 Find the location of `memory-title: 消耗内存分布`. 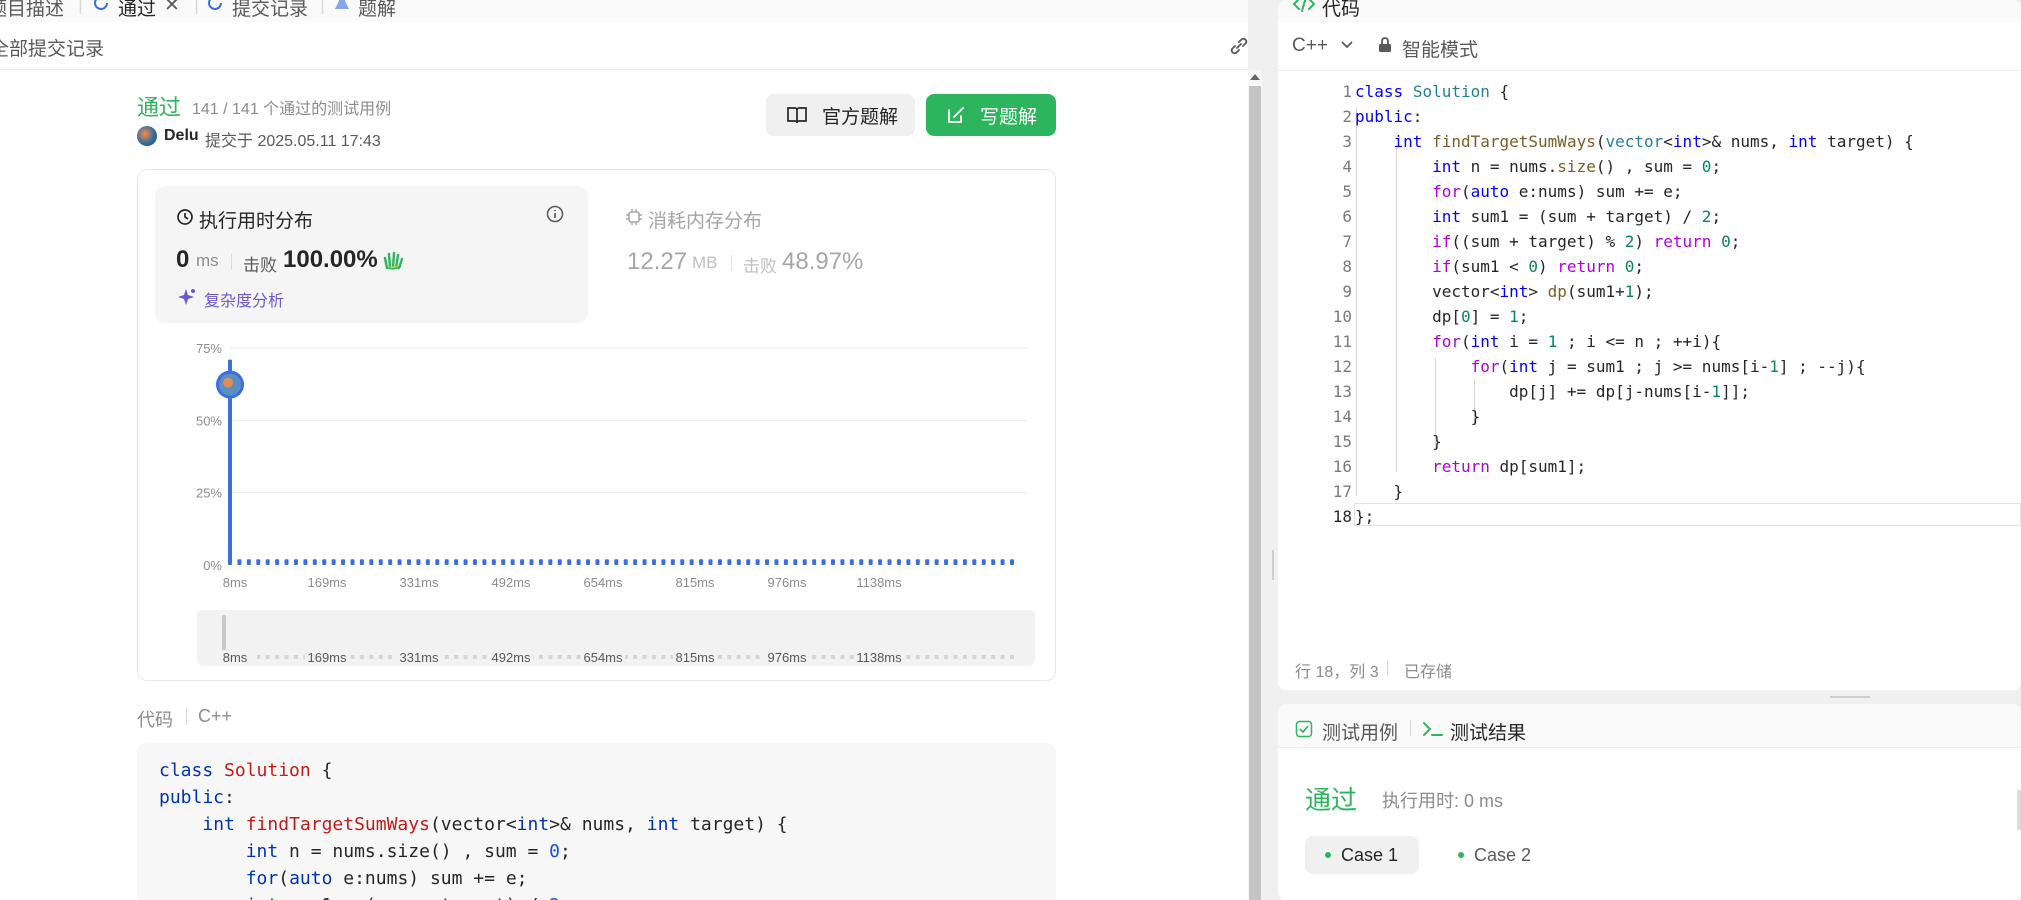

memory-title: 消耗内存分布 is located at coordinates (705, 219).